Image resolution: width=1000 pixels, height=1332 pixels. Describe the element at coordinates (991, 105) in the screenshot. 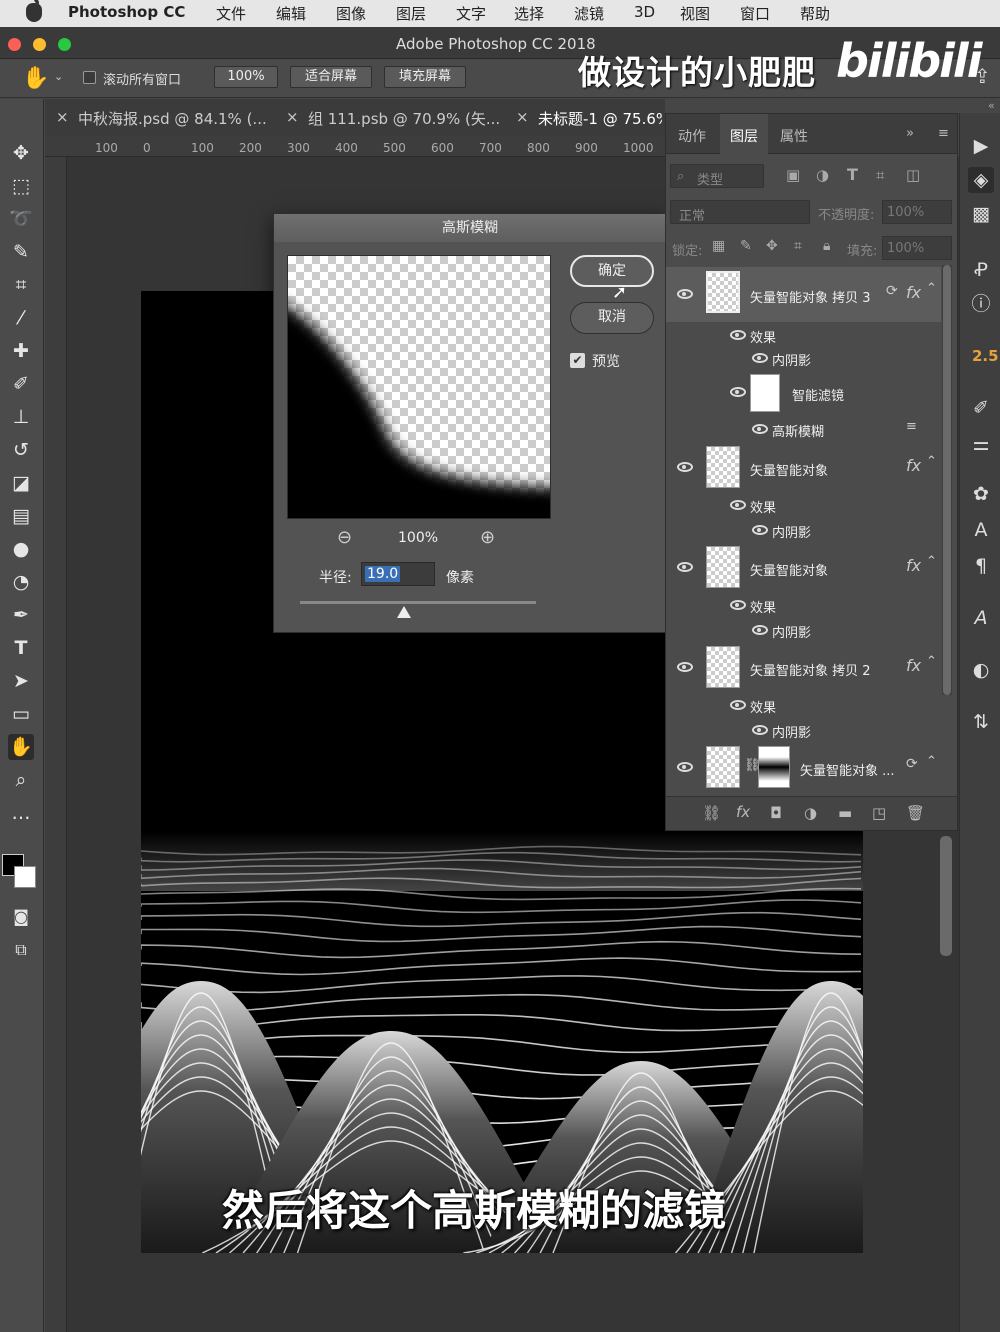

I see `collapse-dock-icon: «` at that location.